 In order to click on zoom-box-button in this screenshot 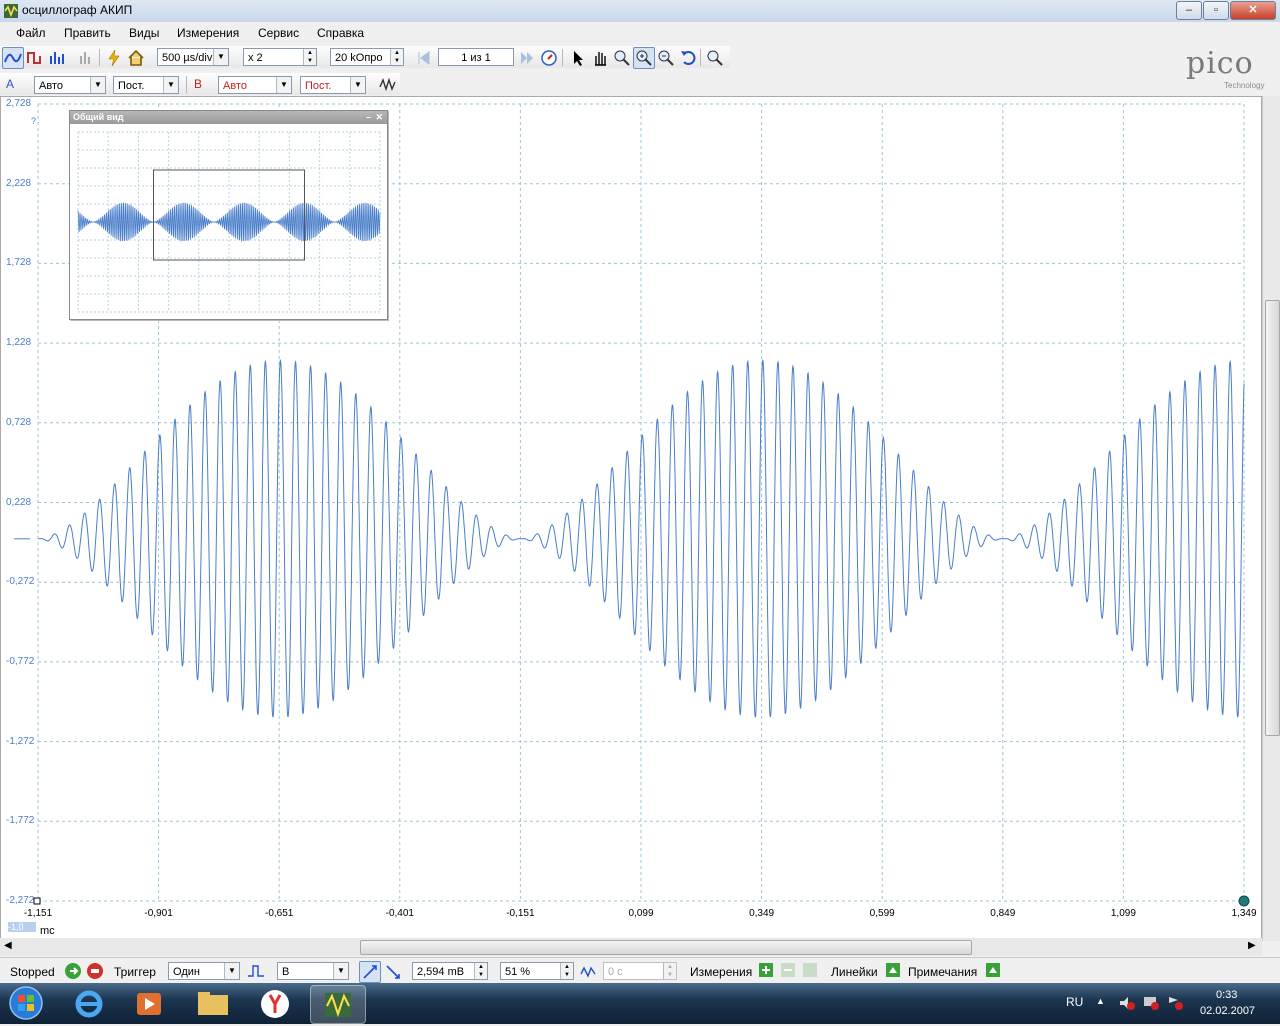, I will do `click(644, 58)`.